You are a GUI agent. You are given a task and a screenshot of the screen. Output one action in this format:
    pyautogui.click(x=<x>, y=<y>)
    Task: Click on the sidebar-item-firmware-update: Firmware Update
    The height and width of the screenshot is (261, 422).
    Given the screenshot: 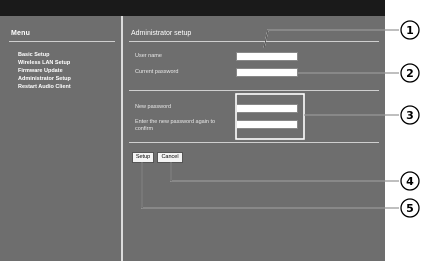 What is the action you would take?
    pyautogui.click(x=44, y=71)
    